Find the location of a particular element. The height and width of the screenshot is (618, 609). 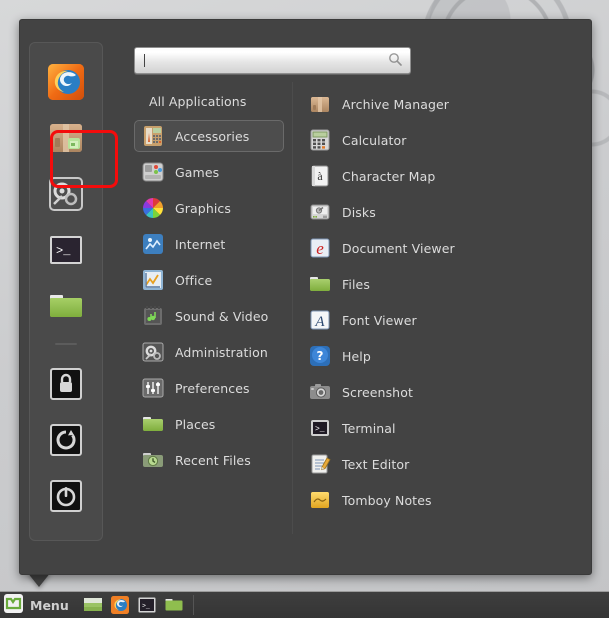

favorite-firefox is located at coordinates (66, 82).